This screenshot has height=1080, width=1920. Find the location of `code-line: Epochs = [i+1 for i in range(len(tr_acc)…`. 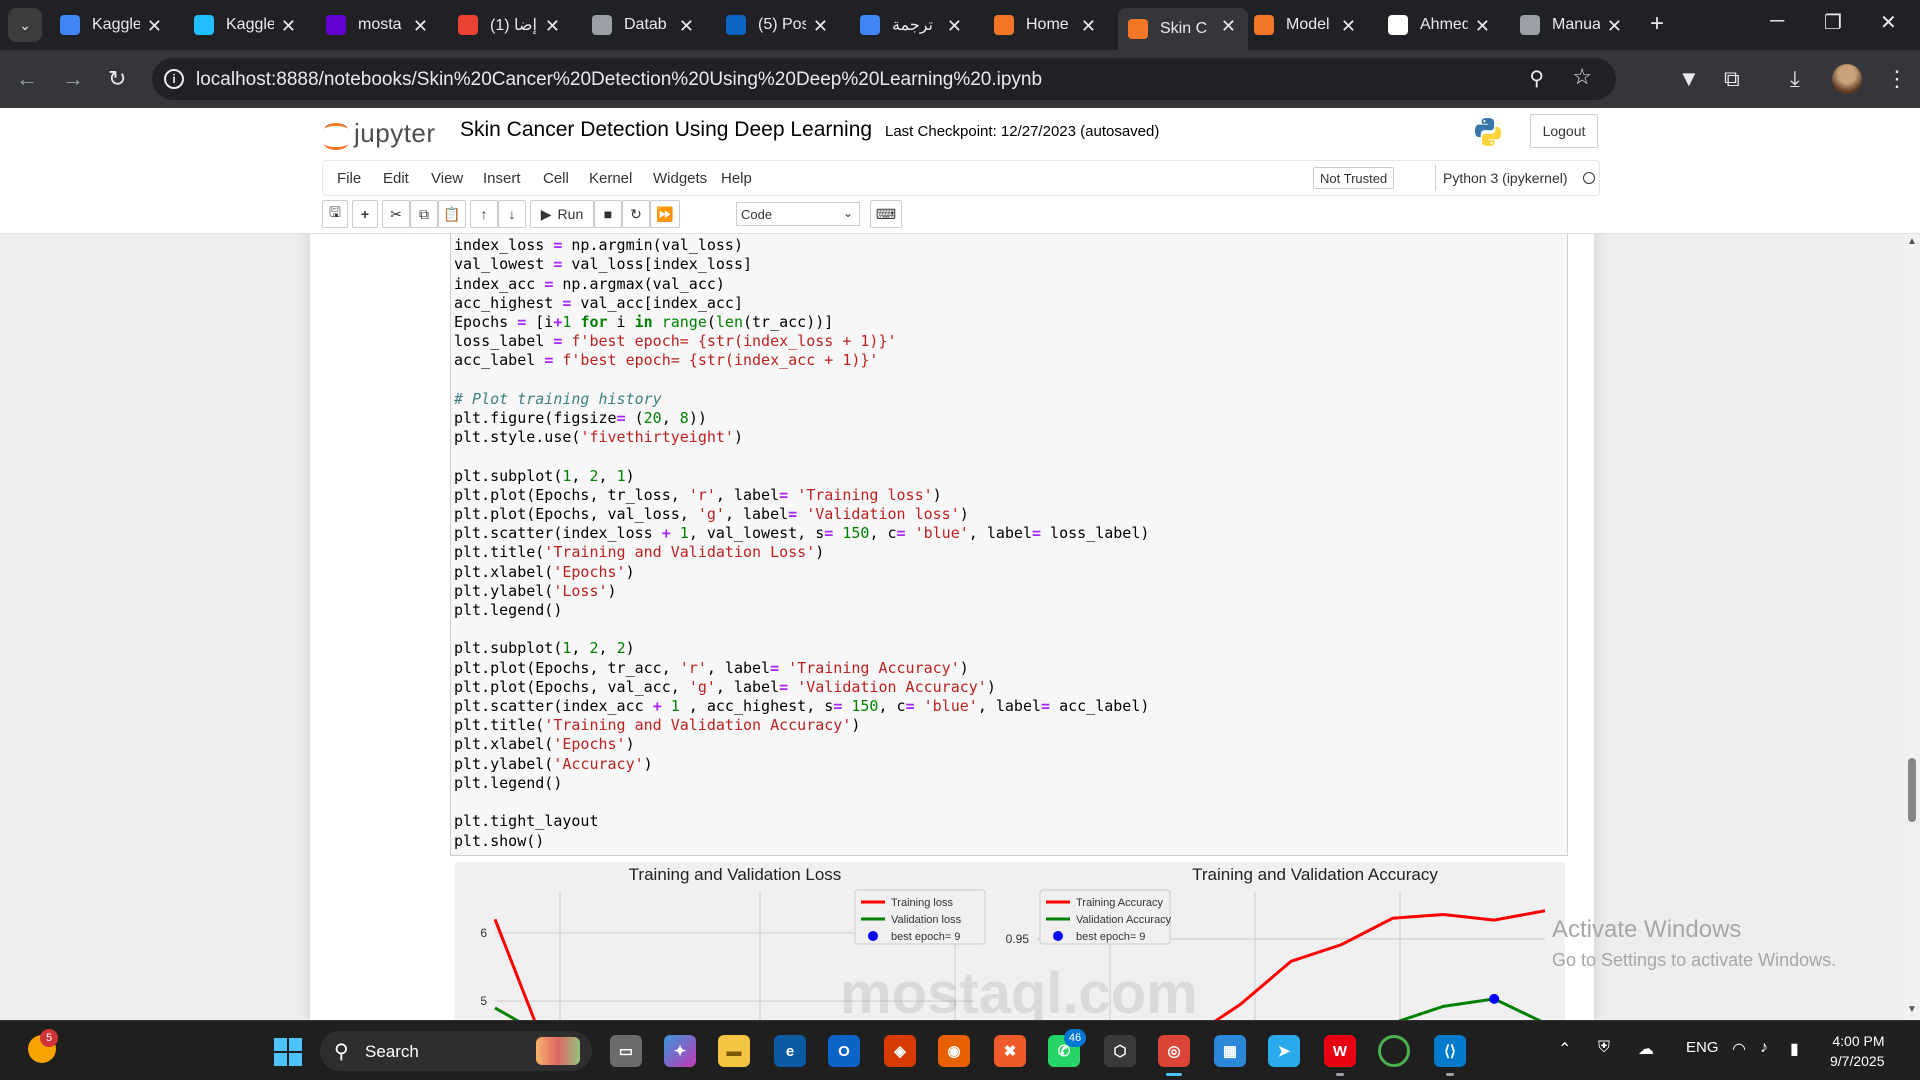

code-line: Epochs = [i+1 for i in range(len(tr_acc)… is located at coordinates (801, 322).